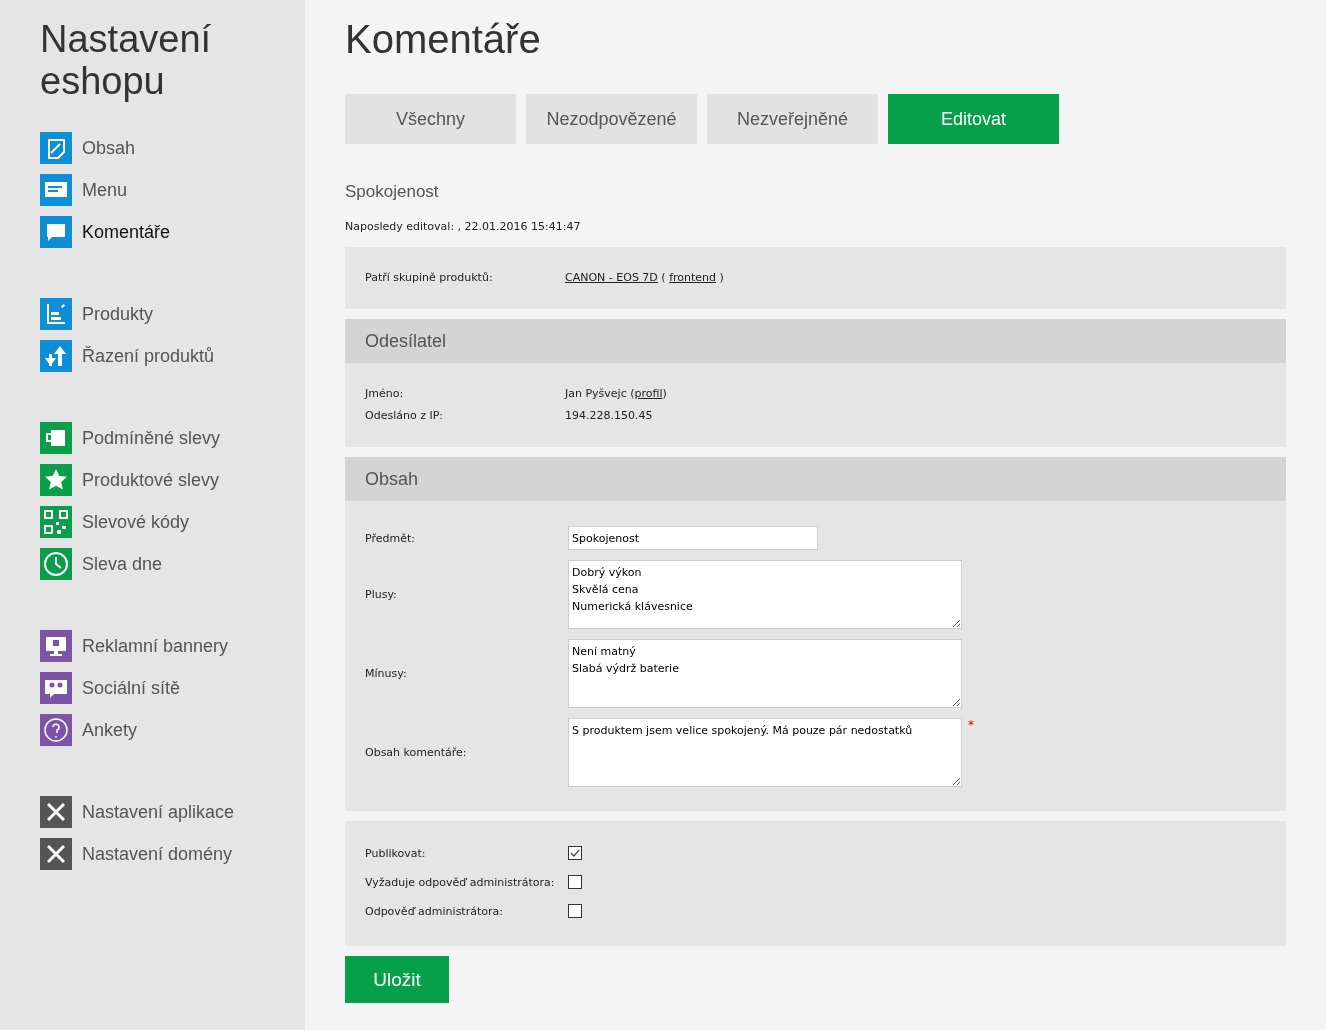 The width and height of the screenshot is (1326, 1030). I want to click on comment-title: Spokojenost, so click(392, 192).